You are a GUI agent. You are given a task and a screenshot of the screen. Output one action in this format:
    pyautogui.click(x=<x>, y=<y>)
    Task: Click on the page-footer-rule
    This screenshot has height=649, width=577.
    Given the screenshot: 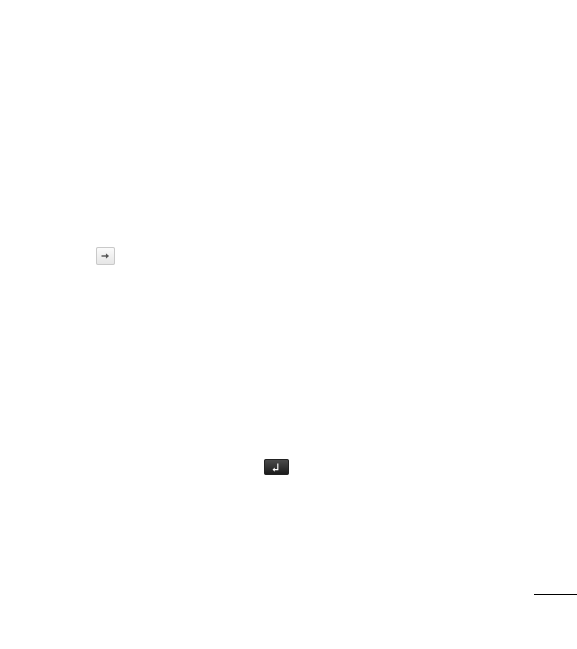 What is the action you would take?
    pyautogui.click(x=555, y=594)
    